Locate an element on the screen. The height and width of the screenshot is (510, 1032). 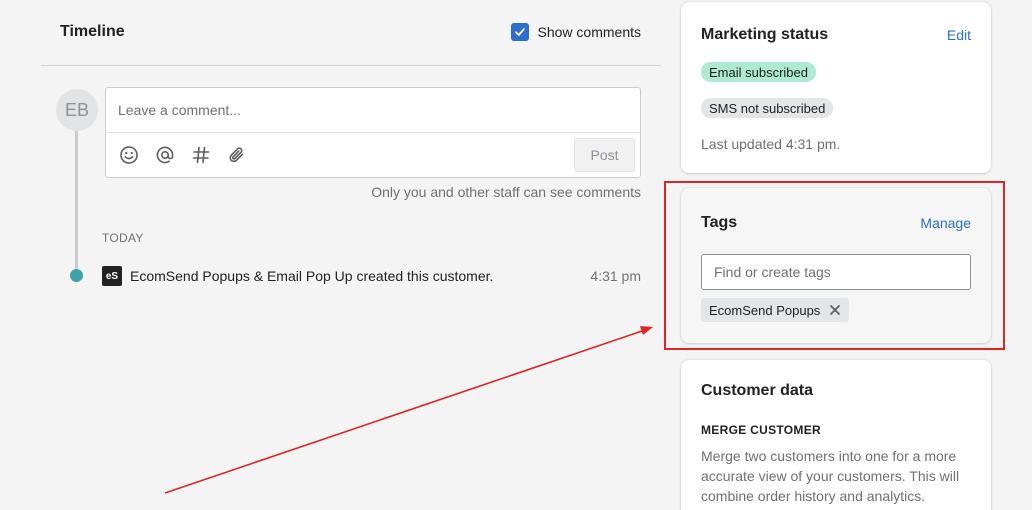
checkmark-icon is located at coordinates (519, 32).